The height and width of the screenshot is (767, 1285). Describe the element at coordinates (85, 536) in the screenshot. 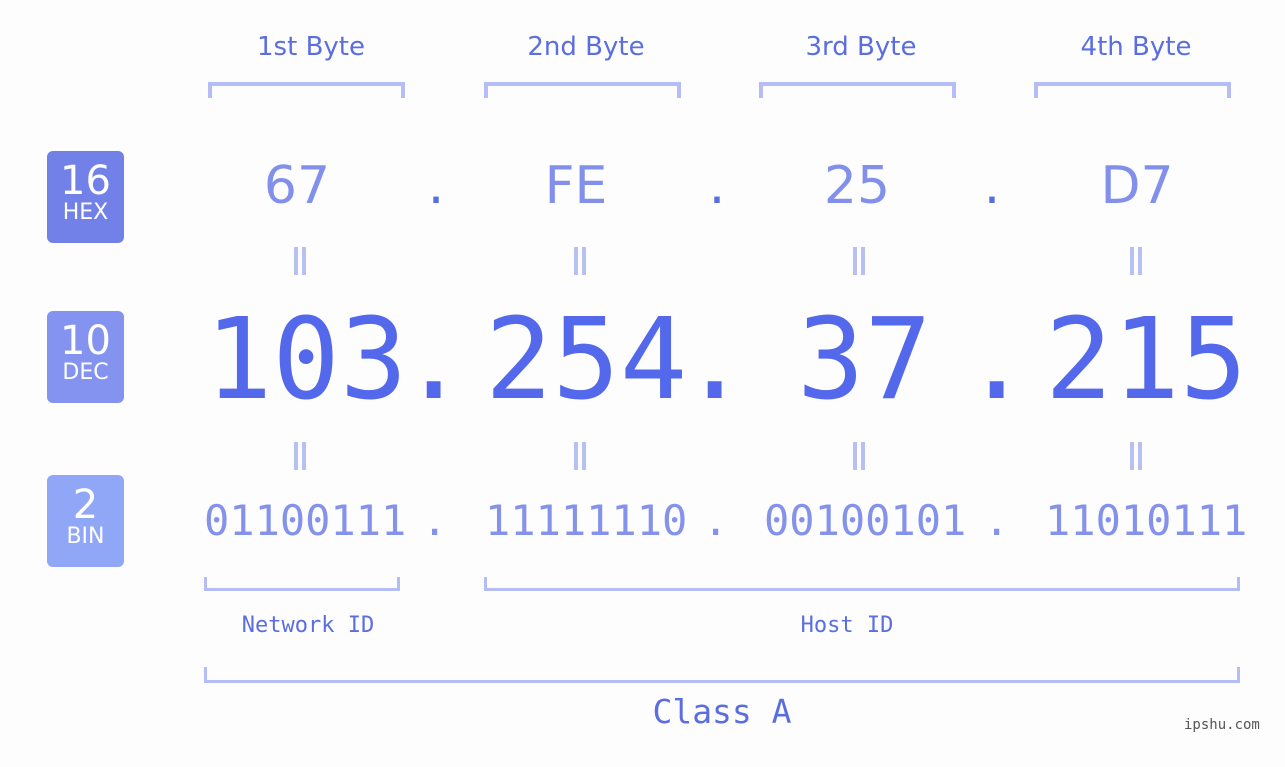

I see `bin-label: BIN` at that location.